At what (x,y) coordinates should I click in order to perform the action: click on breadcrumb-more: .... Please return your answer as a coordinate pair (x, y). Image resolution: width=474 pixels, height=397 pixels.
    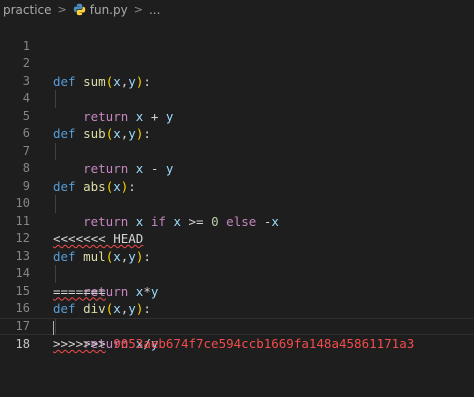
    Looking at the image, I should click on (154, 10).